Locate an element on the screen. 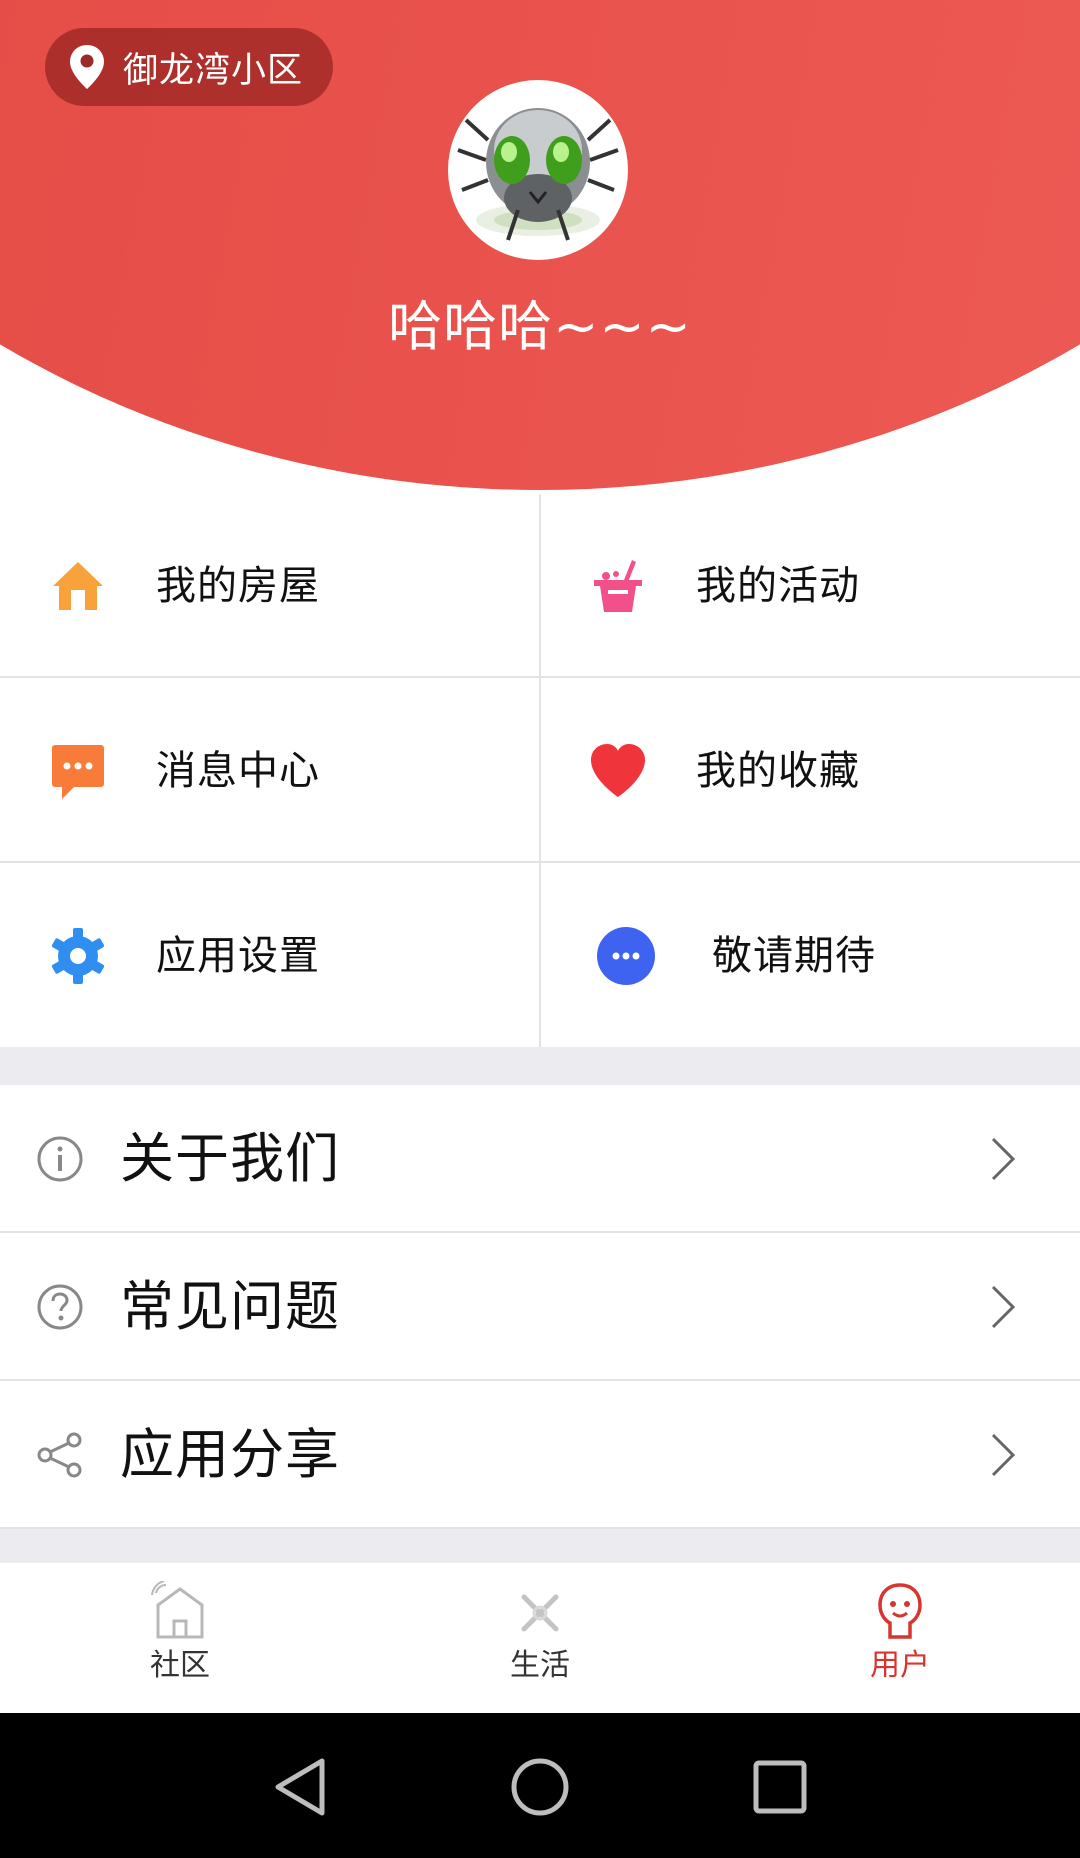 The width and height of the screenshot is (1080, 1858). grid-item-app-settings: 应用设置 is located at coordinates (270, 956).